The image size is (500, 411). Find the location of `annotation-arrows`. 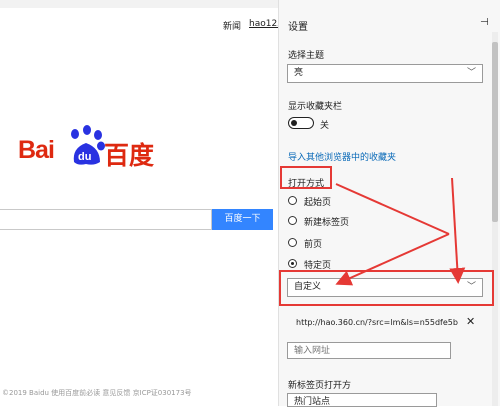

annotation-arrows is located at coordinates (400, 231).